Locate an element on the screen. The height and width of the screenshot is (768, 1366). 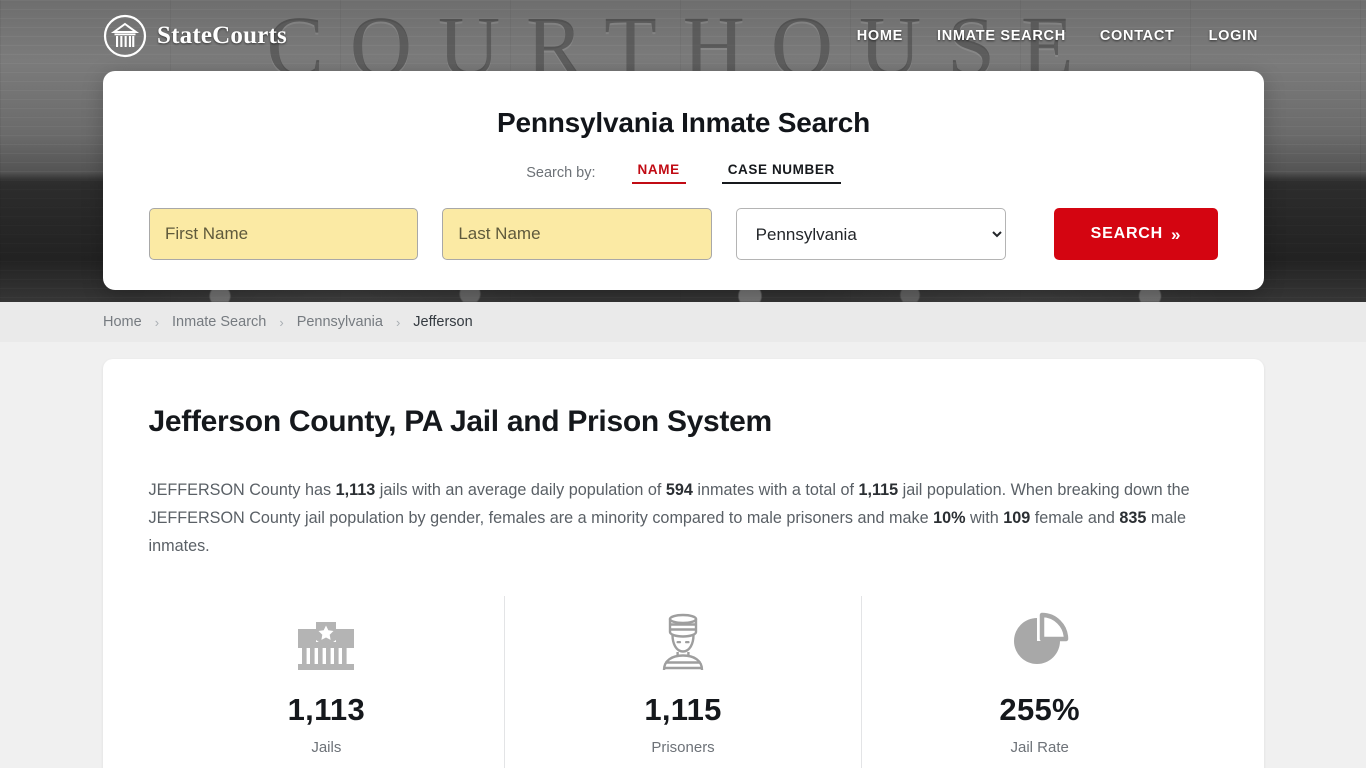
stat-jail-rate-label: Jail Rate is located at coordinates (1039, 747).